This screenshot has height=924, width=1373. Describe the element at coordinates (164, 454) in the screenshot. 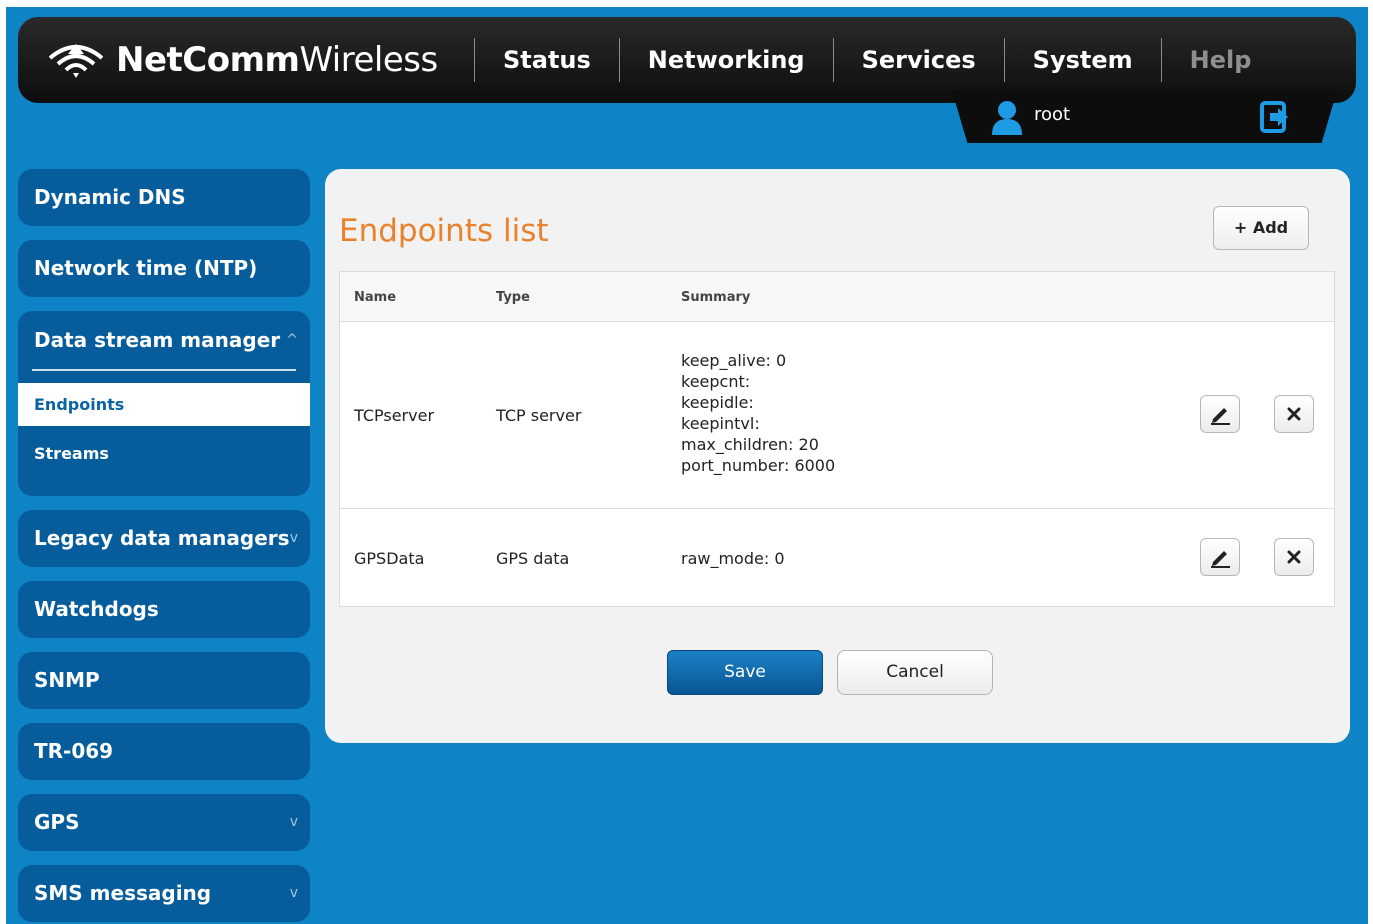

I see `sidebar-subitem-streams: Streams` at that location.